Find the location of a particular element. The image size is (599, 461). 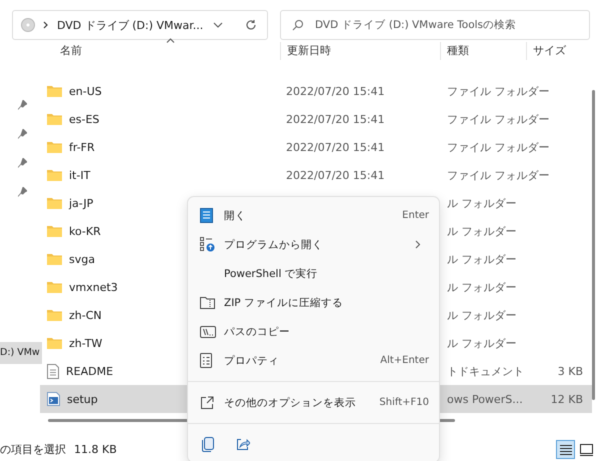

file-name: ja-JP is located at coordinates (81, 203).